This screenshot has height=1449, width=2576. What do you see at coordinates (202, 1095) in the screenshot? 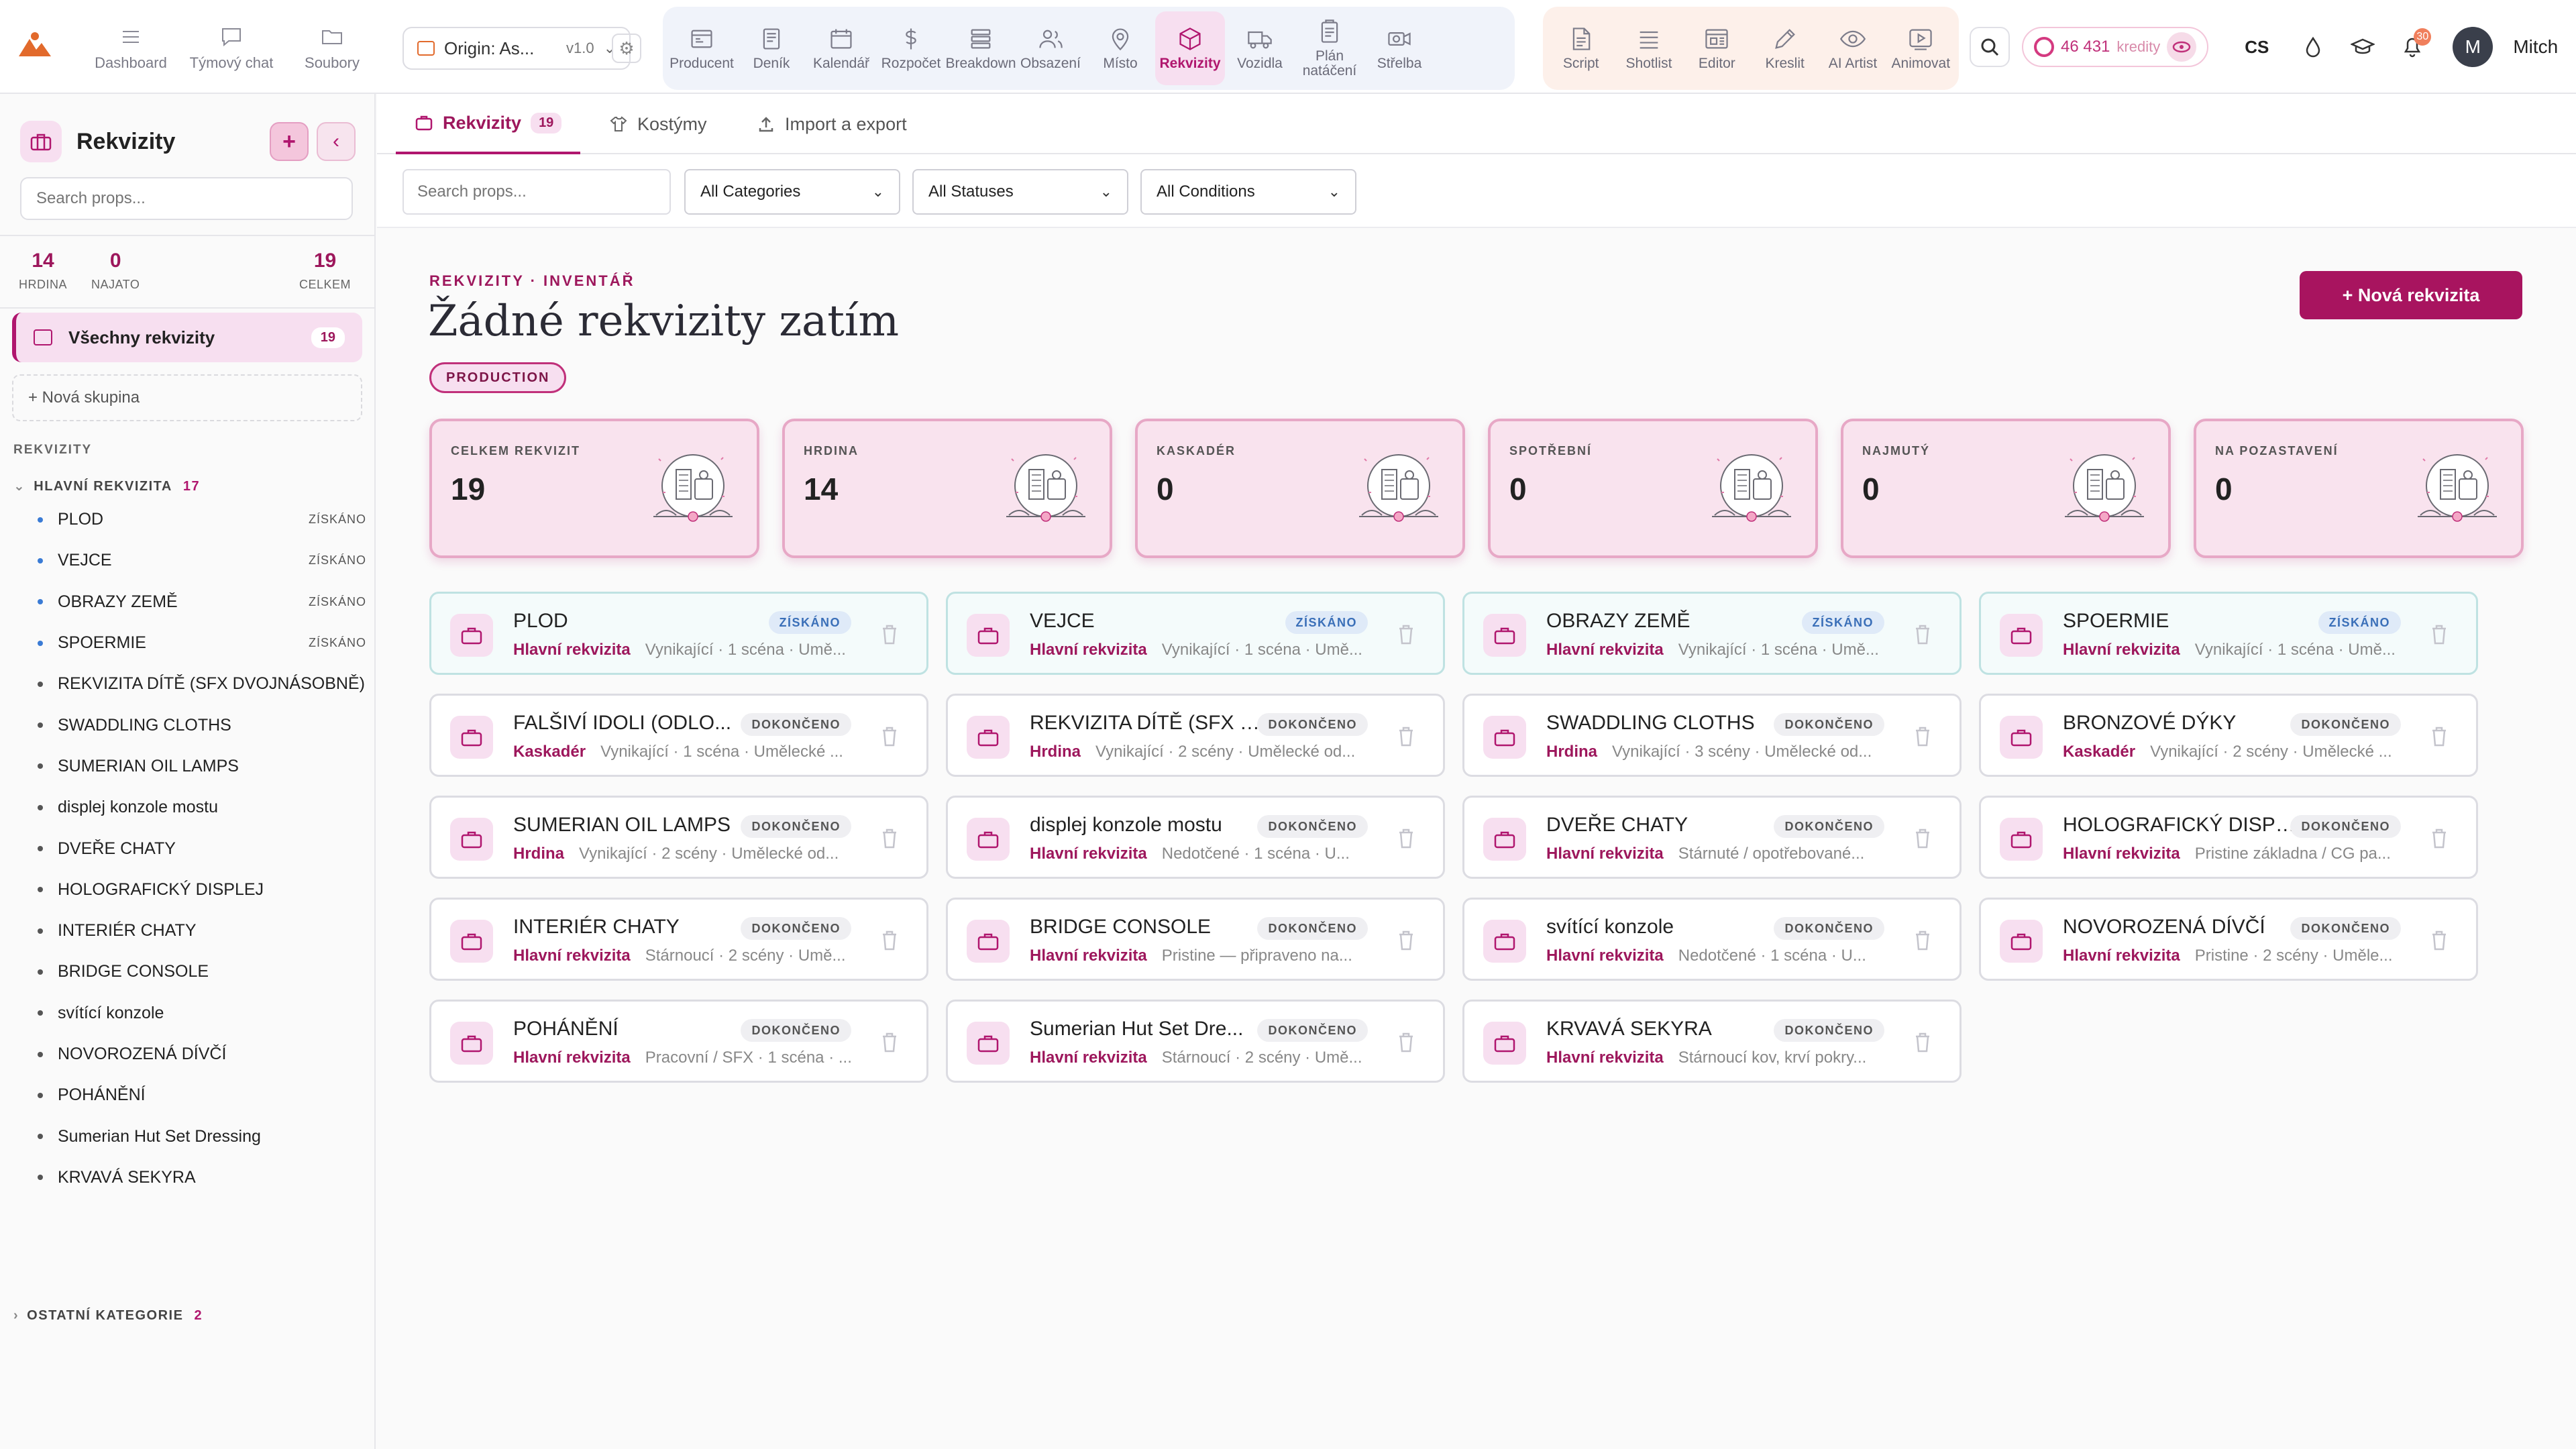
I see `sidebar-prop-item: POHÁNĚNÍ` at bounding box center [202, 1095].